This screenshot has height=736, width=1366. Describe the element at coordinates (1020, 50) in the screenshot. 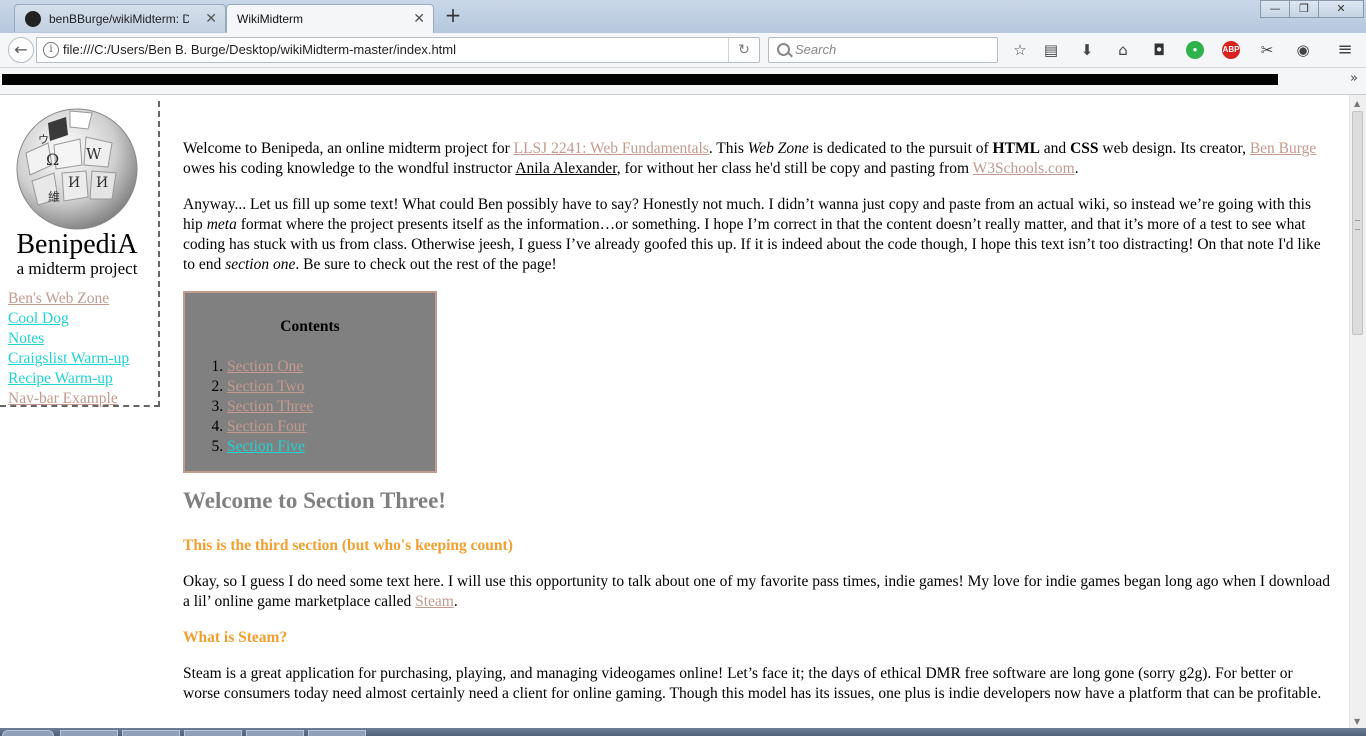

I see `star-icon: ☆` at that location.